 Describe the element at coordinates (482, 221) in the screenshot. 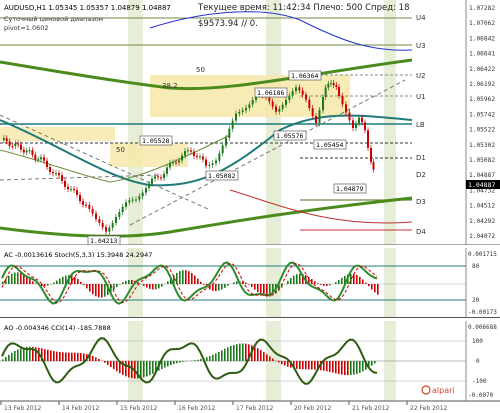

I see `price-axis-label: 1.04292` at that location.